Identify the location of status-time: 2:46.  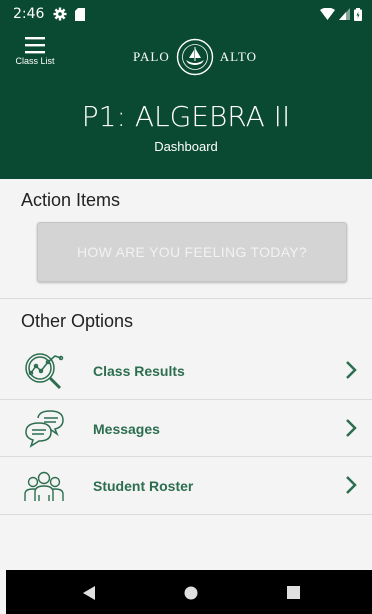
(29, 14).